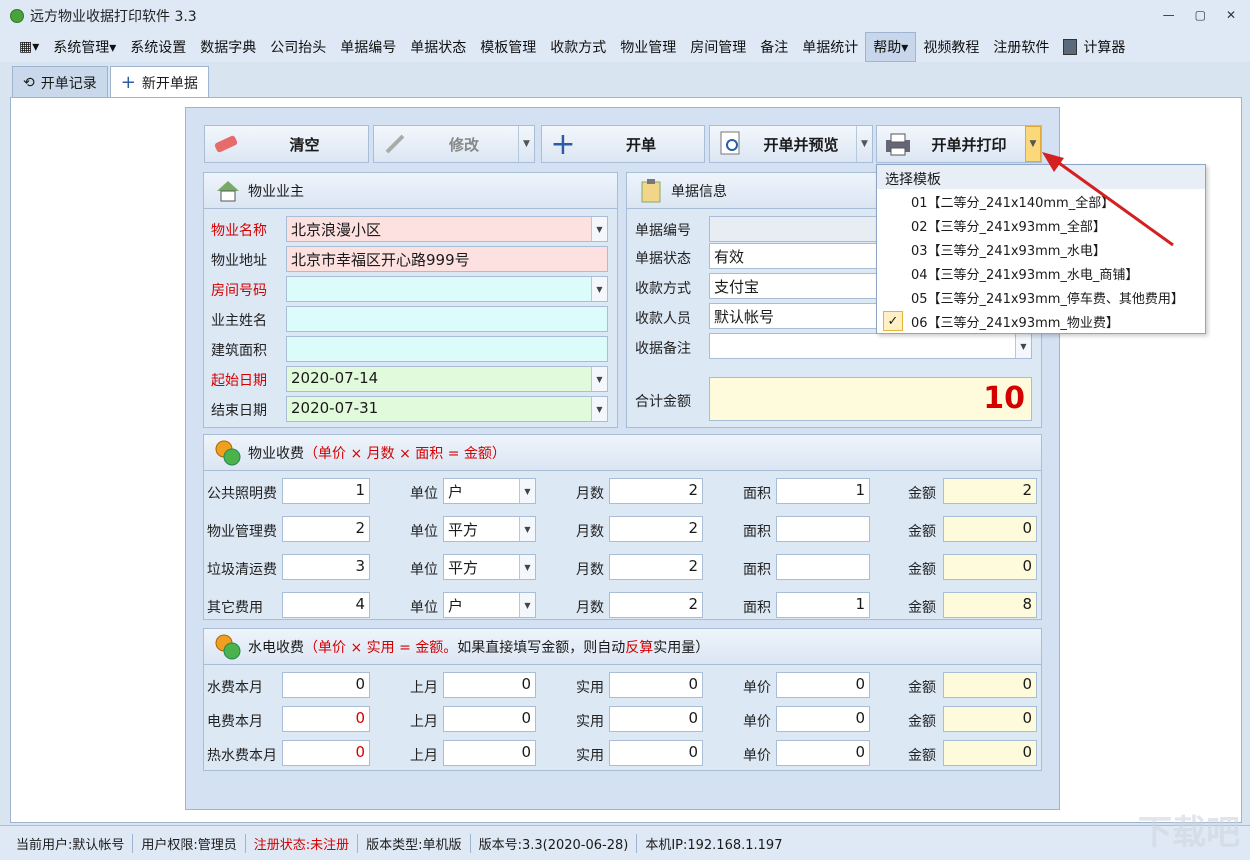 This screenshot has height=860, width=1250. What do you see at coordinates (731, 144) in the screenshot?
I see `preview-icon` at bounding box center [731, 144].